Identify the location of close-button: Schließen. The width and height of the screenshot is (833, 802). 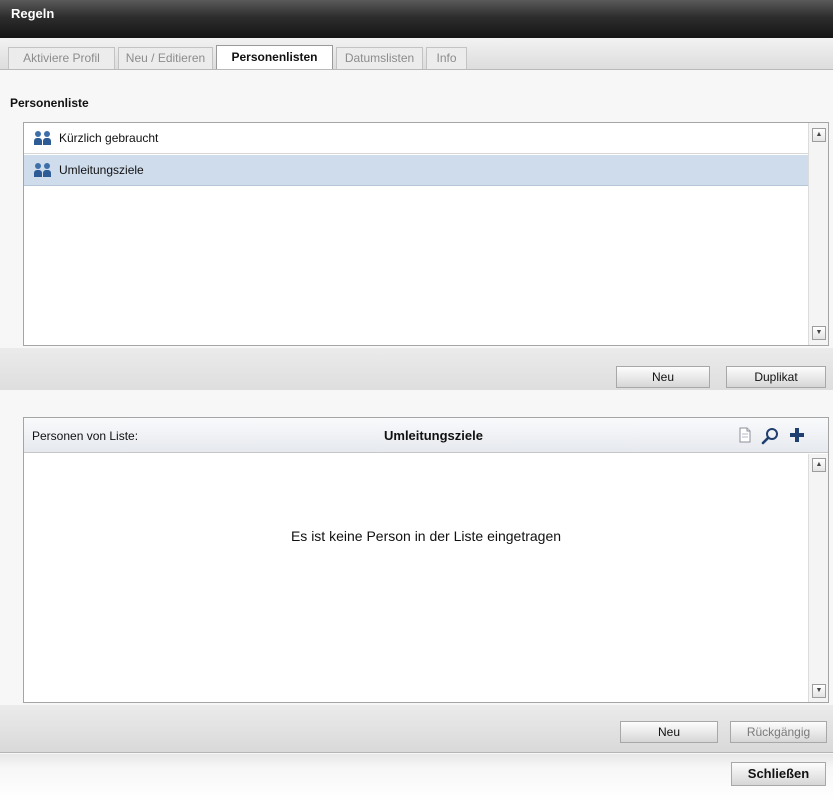
(778, 774).